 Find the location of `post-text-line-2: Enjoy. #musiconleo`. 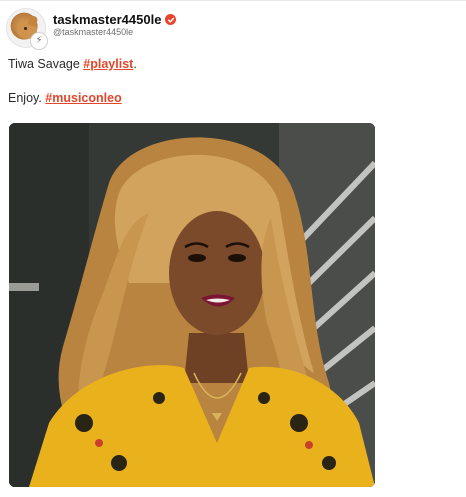

post-text-line-2: Enjoy. #musiconleo is located at coordinates (65, 98).